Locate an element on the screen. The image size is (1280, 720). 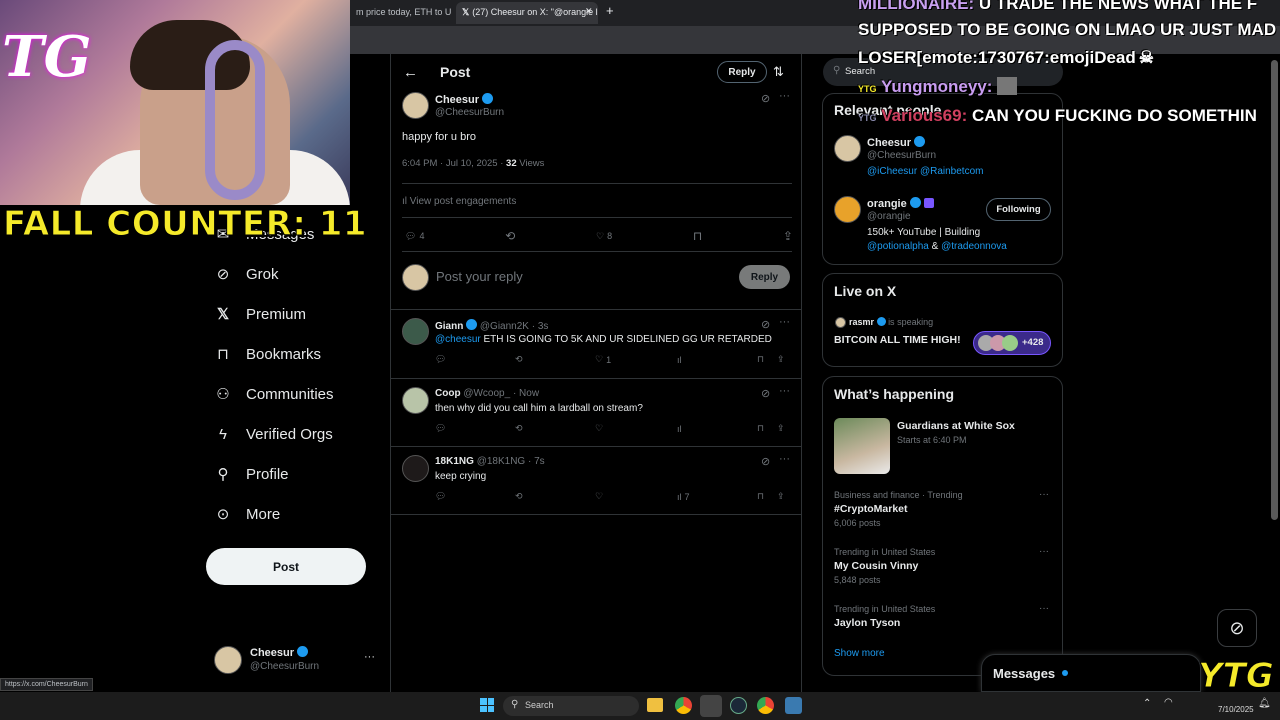
reply-icon: 💬︎ 4 is located at coordinates (414, 236).